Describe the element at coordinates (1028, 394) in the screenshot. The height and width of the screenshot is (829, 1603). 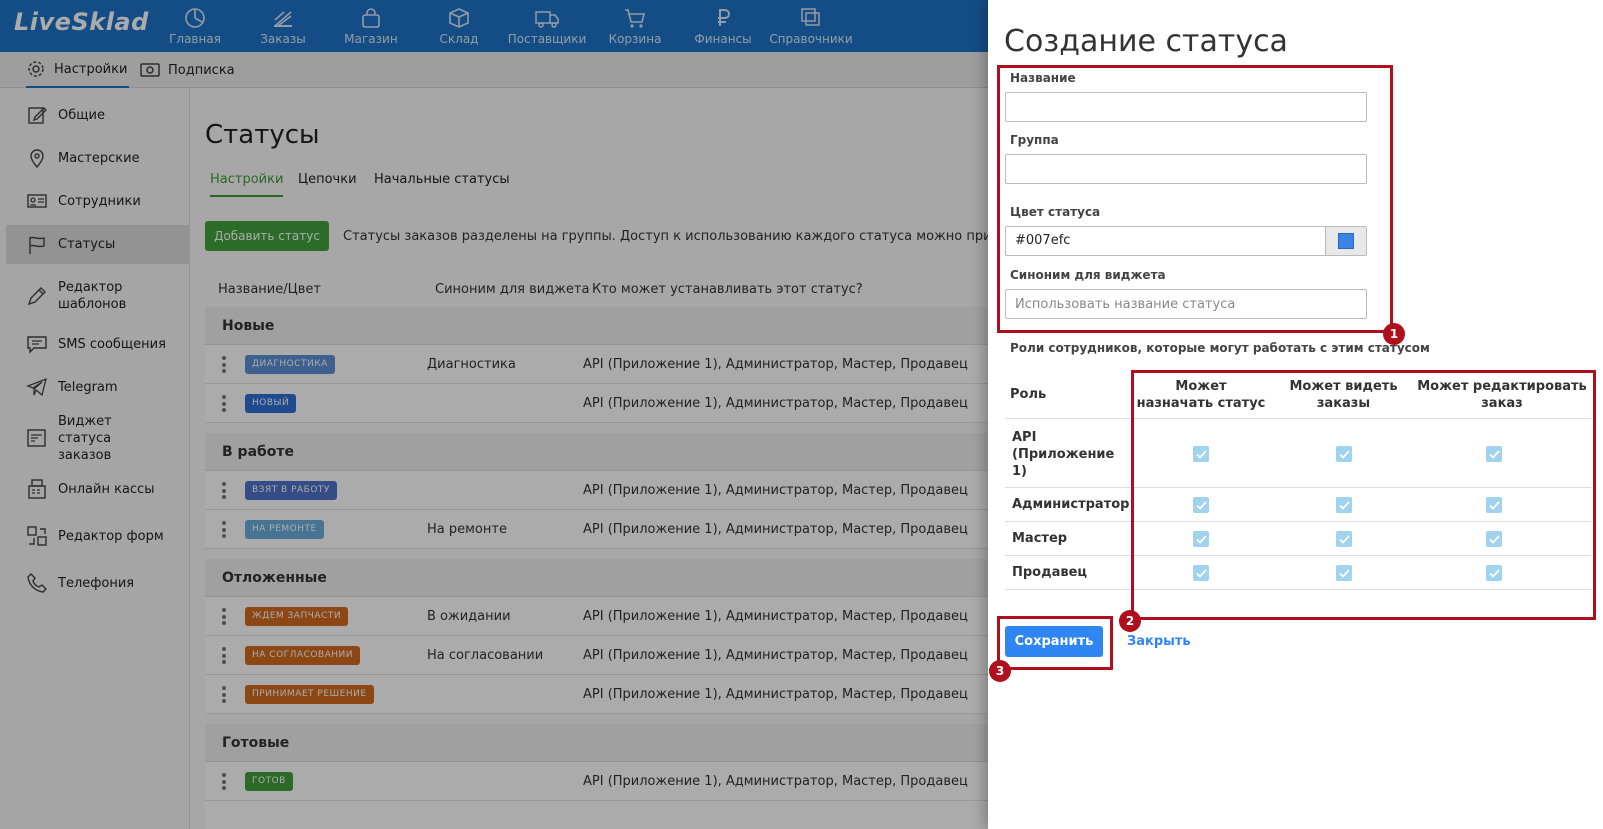
I see `roles-column-role: Роль` at that location.